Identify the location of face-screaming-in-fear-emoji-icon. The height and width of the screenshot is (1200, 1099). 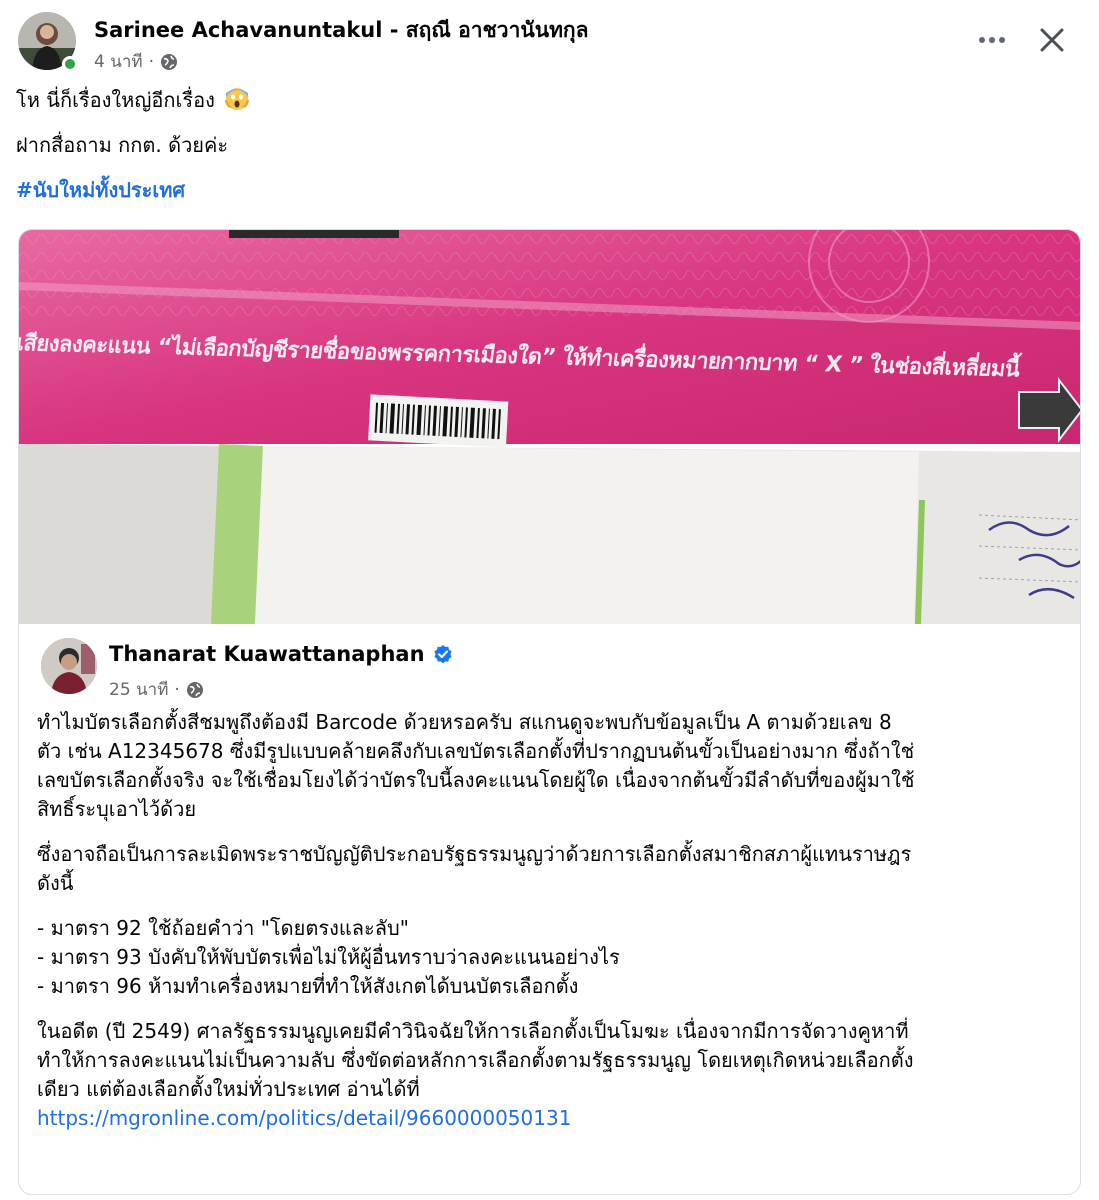
(237, 99).